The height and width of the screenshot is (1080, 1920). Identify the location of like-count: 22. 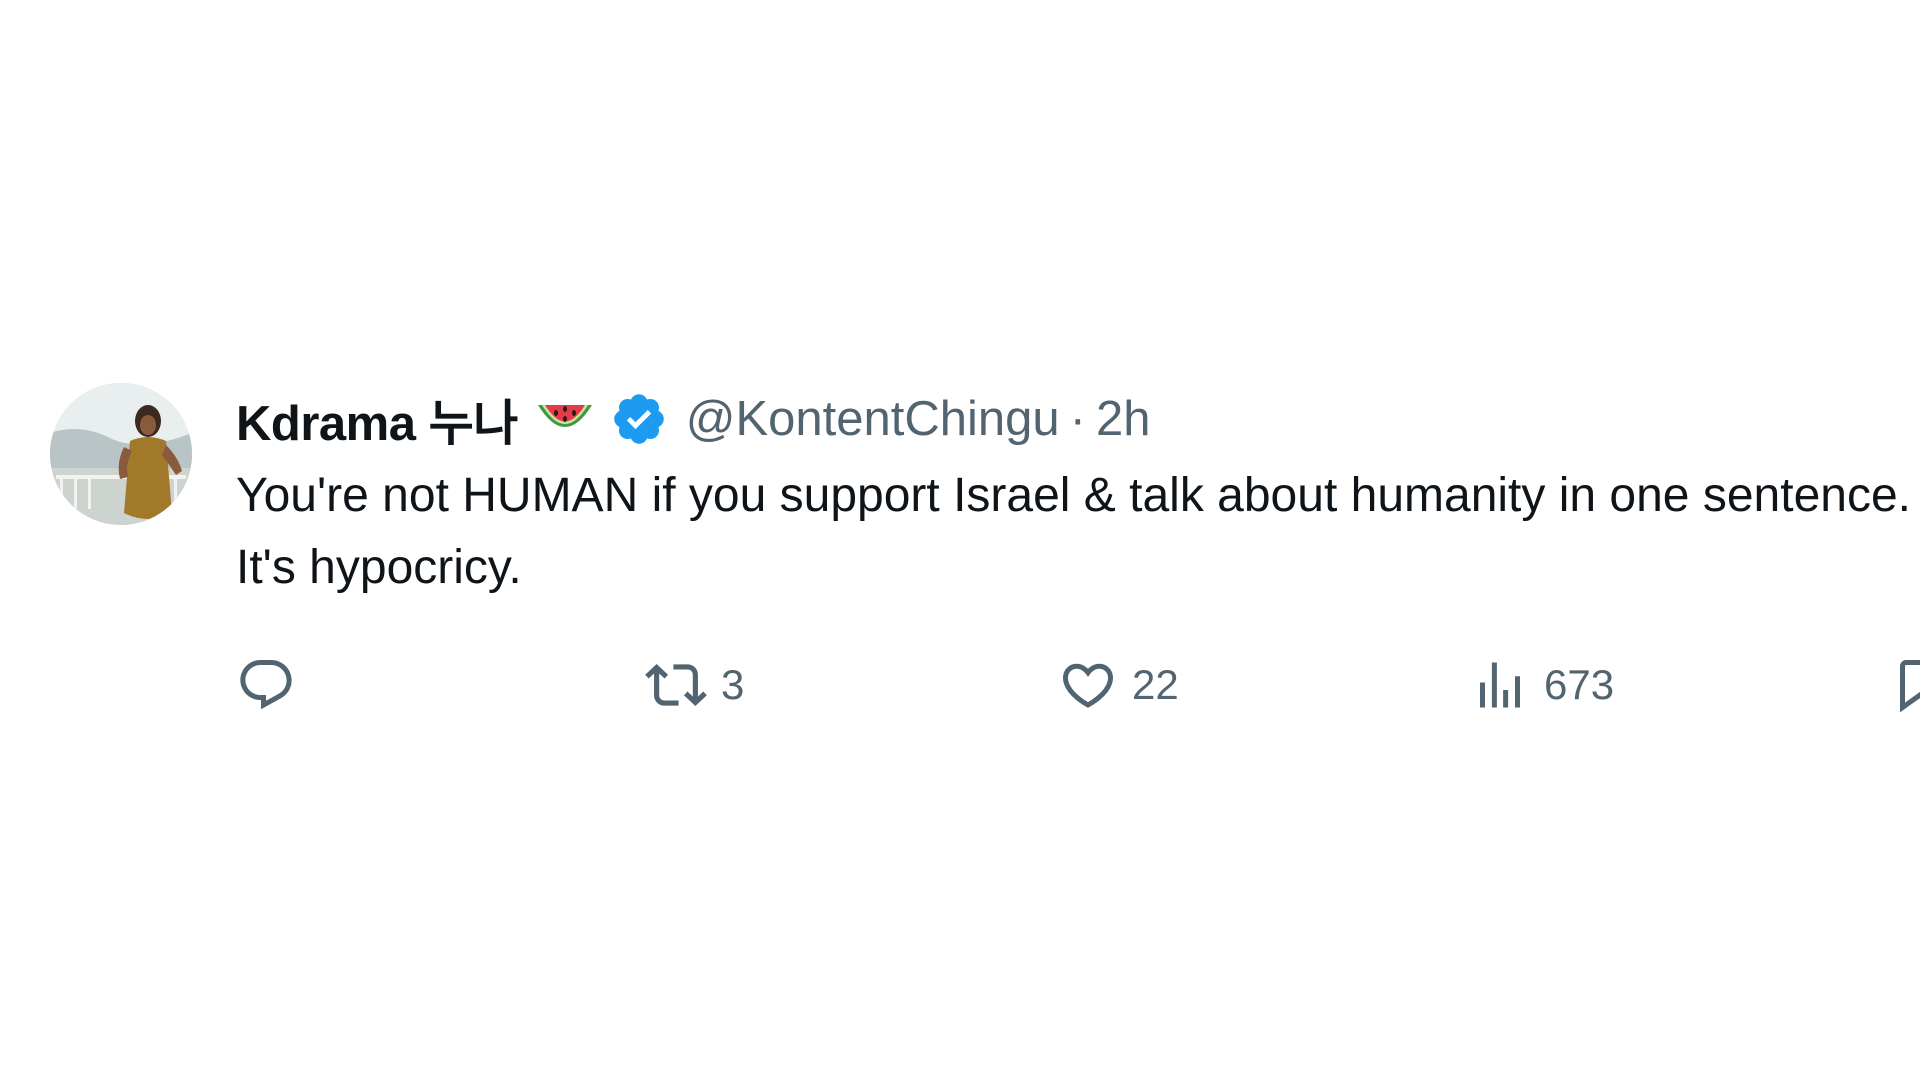
(1155, 684).